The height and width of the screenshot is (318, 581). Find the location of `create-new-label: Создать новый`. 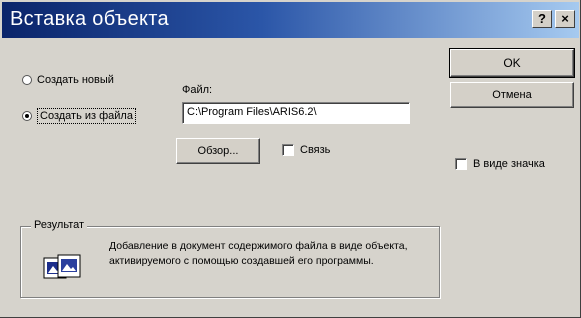

create-new-label: Создать новый is located at coordinates (75, 80).